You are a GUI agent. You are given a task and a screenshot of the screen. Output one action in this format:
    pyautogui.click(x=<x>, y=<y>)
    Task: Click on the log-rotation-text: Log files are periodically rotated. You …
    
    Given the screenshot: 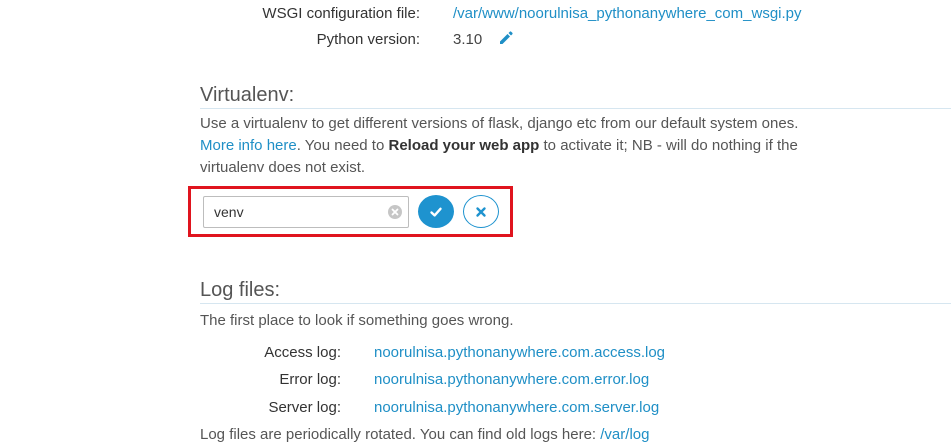 What is the action you would take?
    pyautogui.click(x=398, y=434)
    